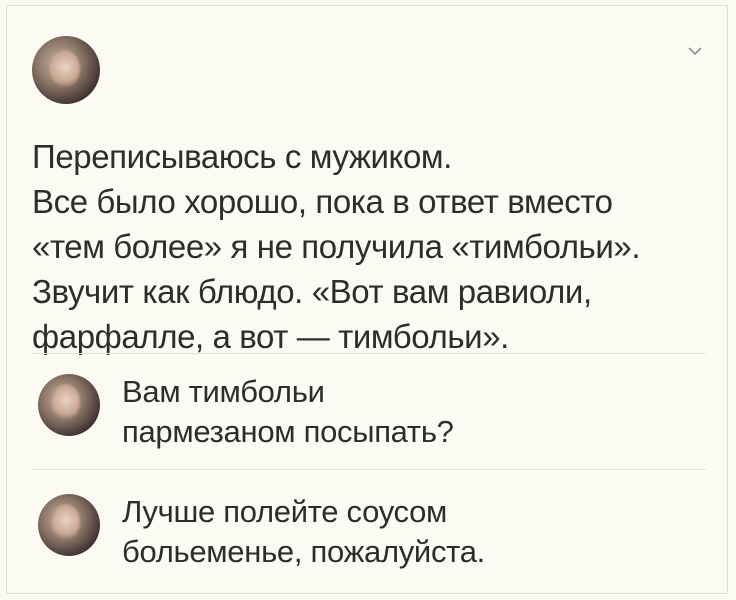 Image resolution: width=736 pixels, height=600 pixels. Describe the element at coordinates (242, 156) in the screenshot. I see `post-text-line: Переписываюсь с мужиком.` at that location.